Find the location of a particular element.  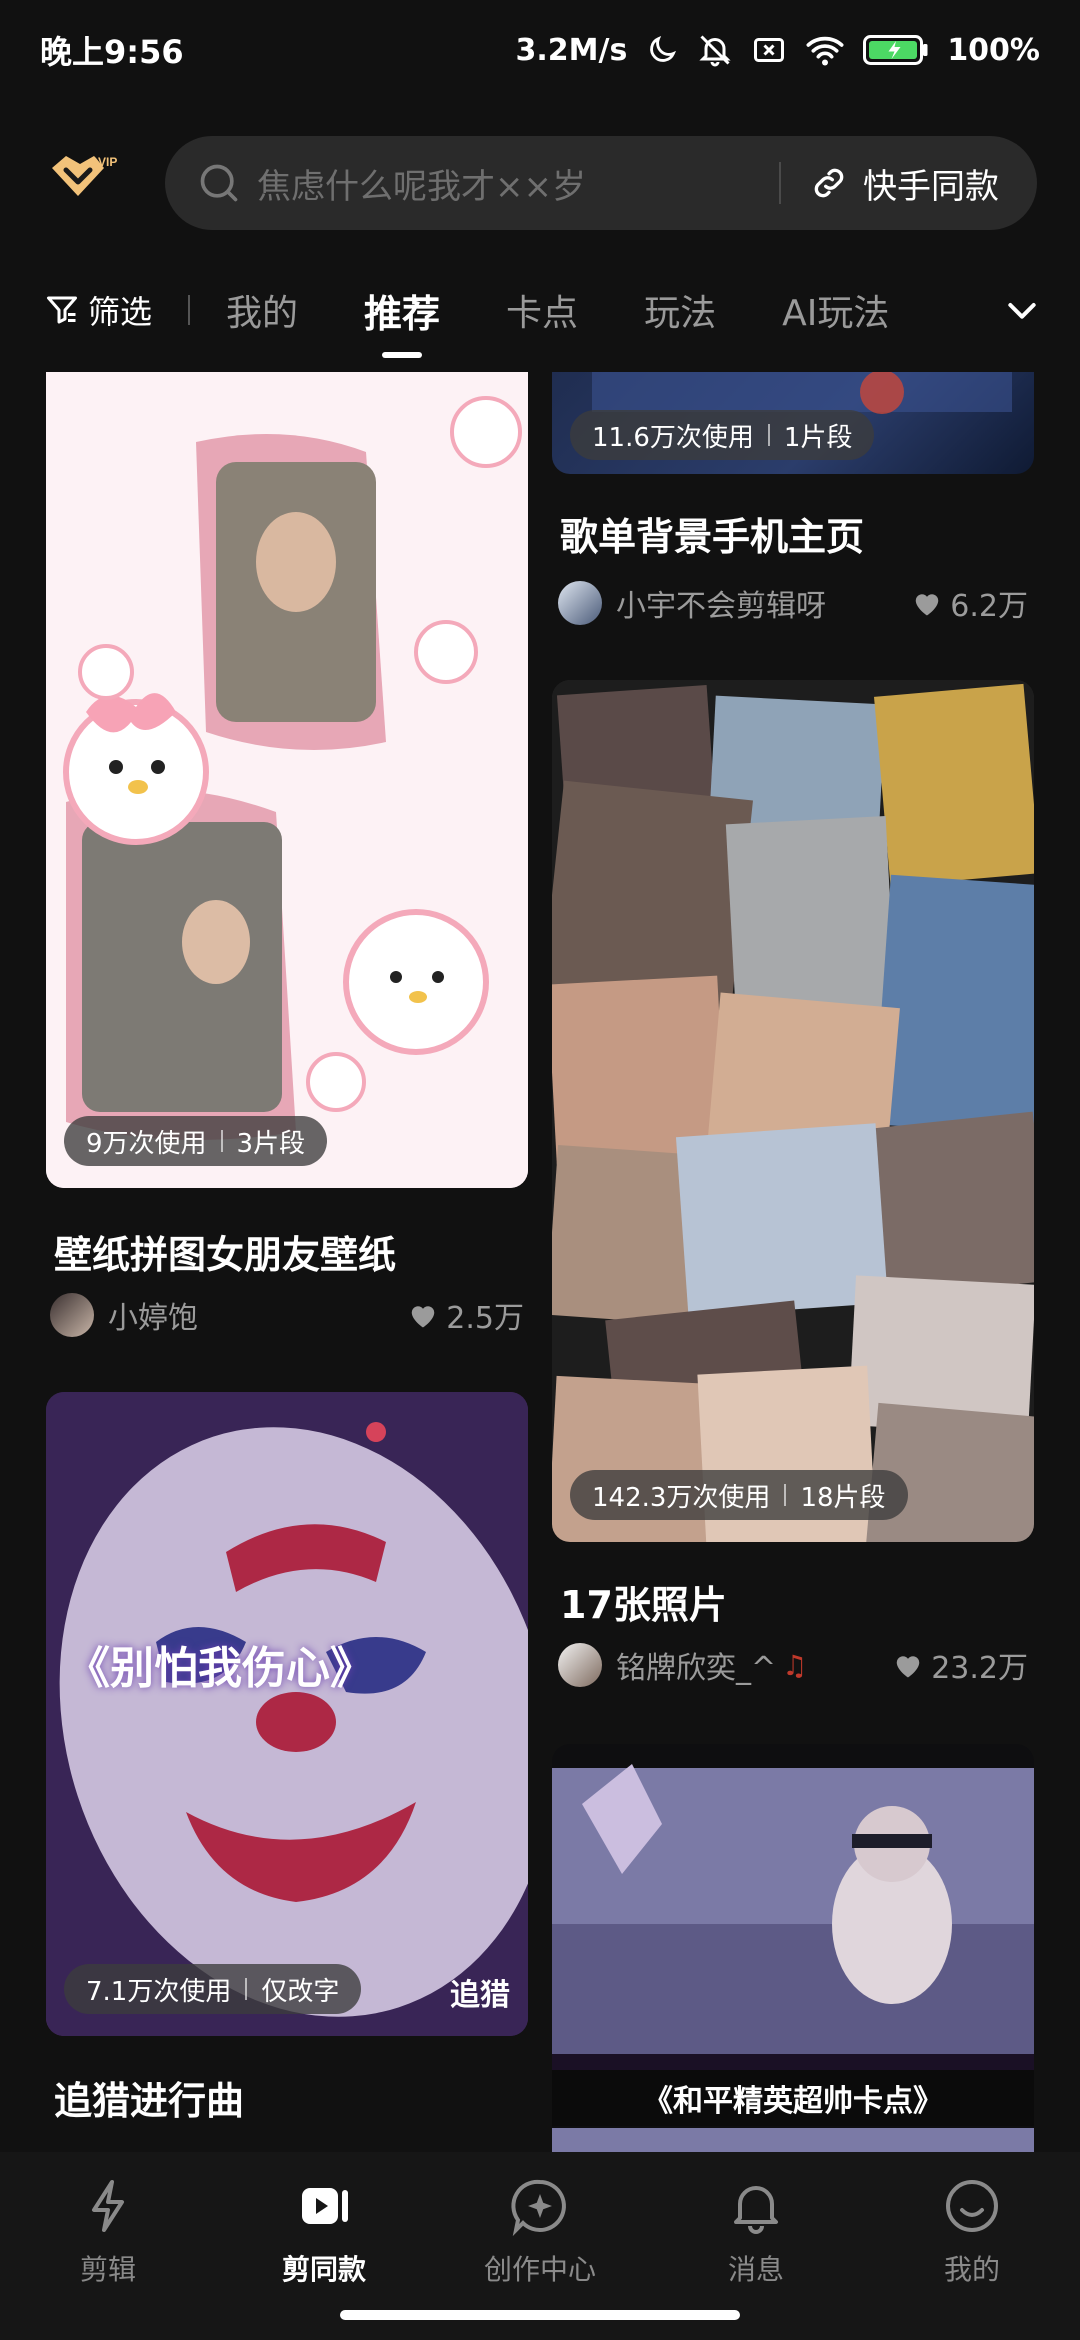

tab-separator is located at coordinates (189, 310).